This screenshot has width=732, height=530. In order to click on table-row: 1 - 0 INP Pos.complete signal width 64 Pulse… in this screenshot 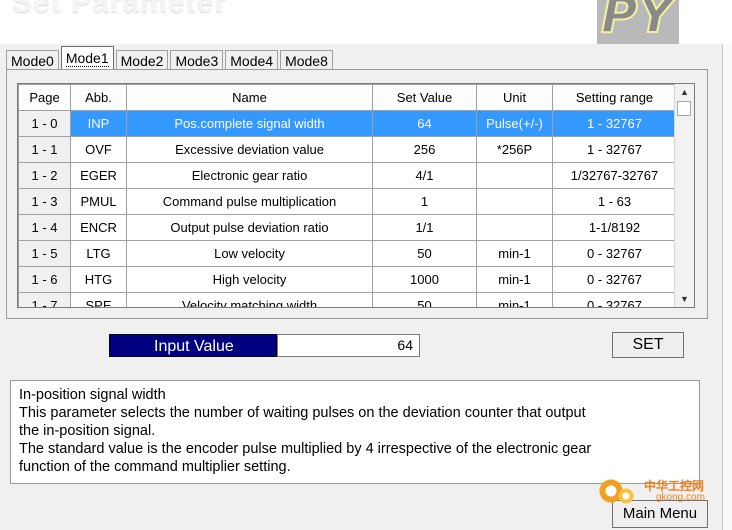, I will do `click(347, 123)`.